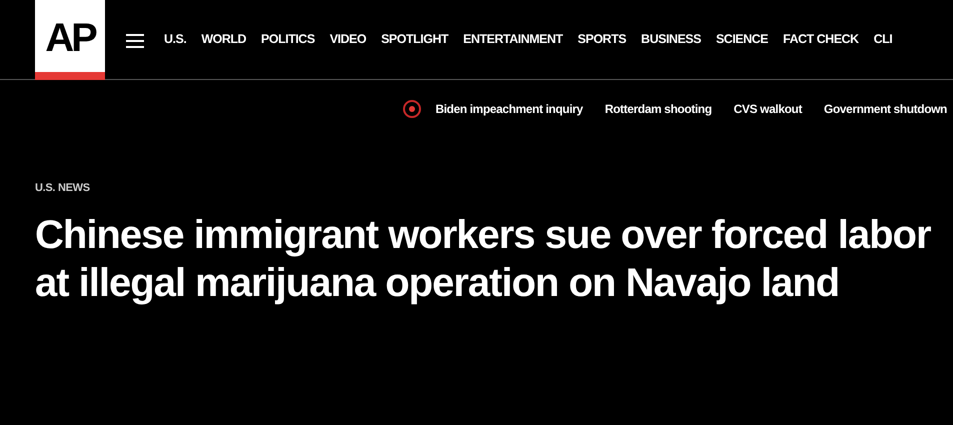  Describe the element at coordinates (414, 39) in the screenshot. I see `nav-link: SPOTLIGHT` at that location.